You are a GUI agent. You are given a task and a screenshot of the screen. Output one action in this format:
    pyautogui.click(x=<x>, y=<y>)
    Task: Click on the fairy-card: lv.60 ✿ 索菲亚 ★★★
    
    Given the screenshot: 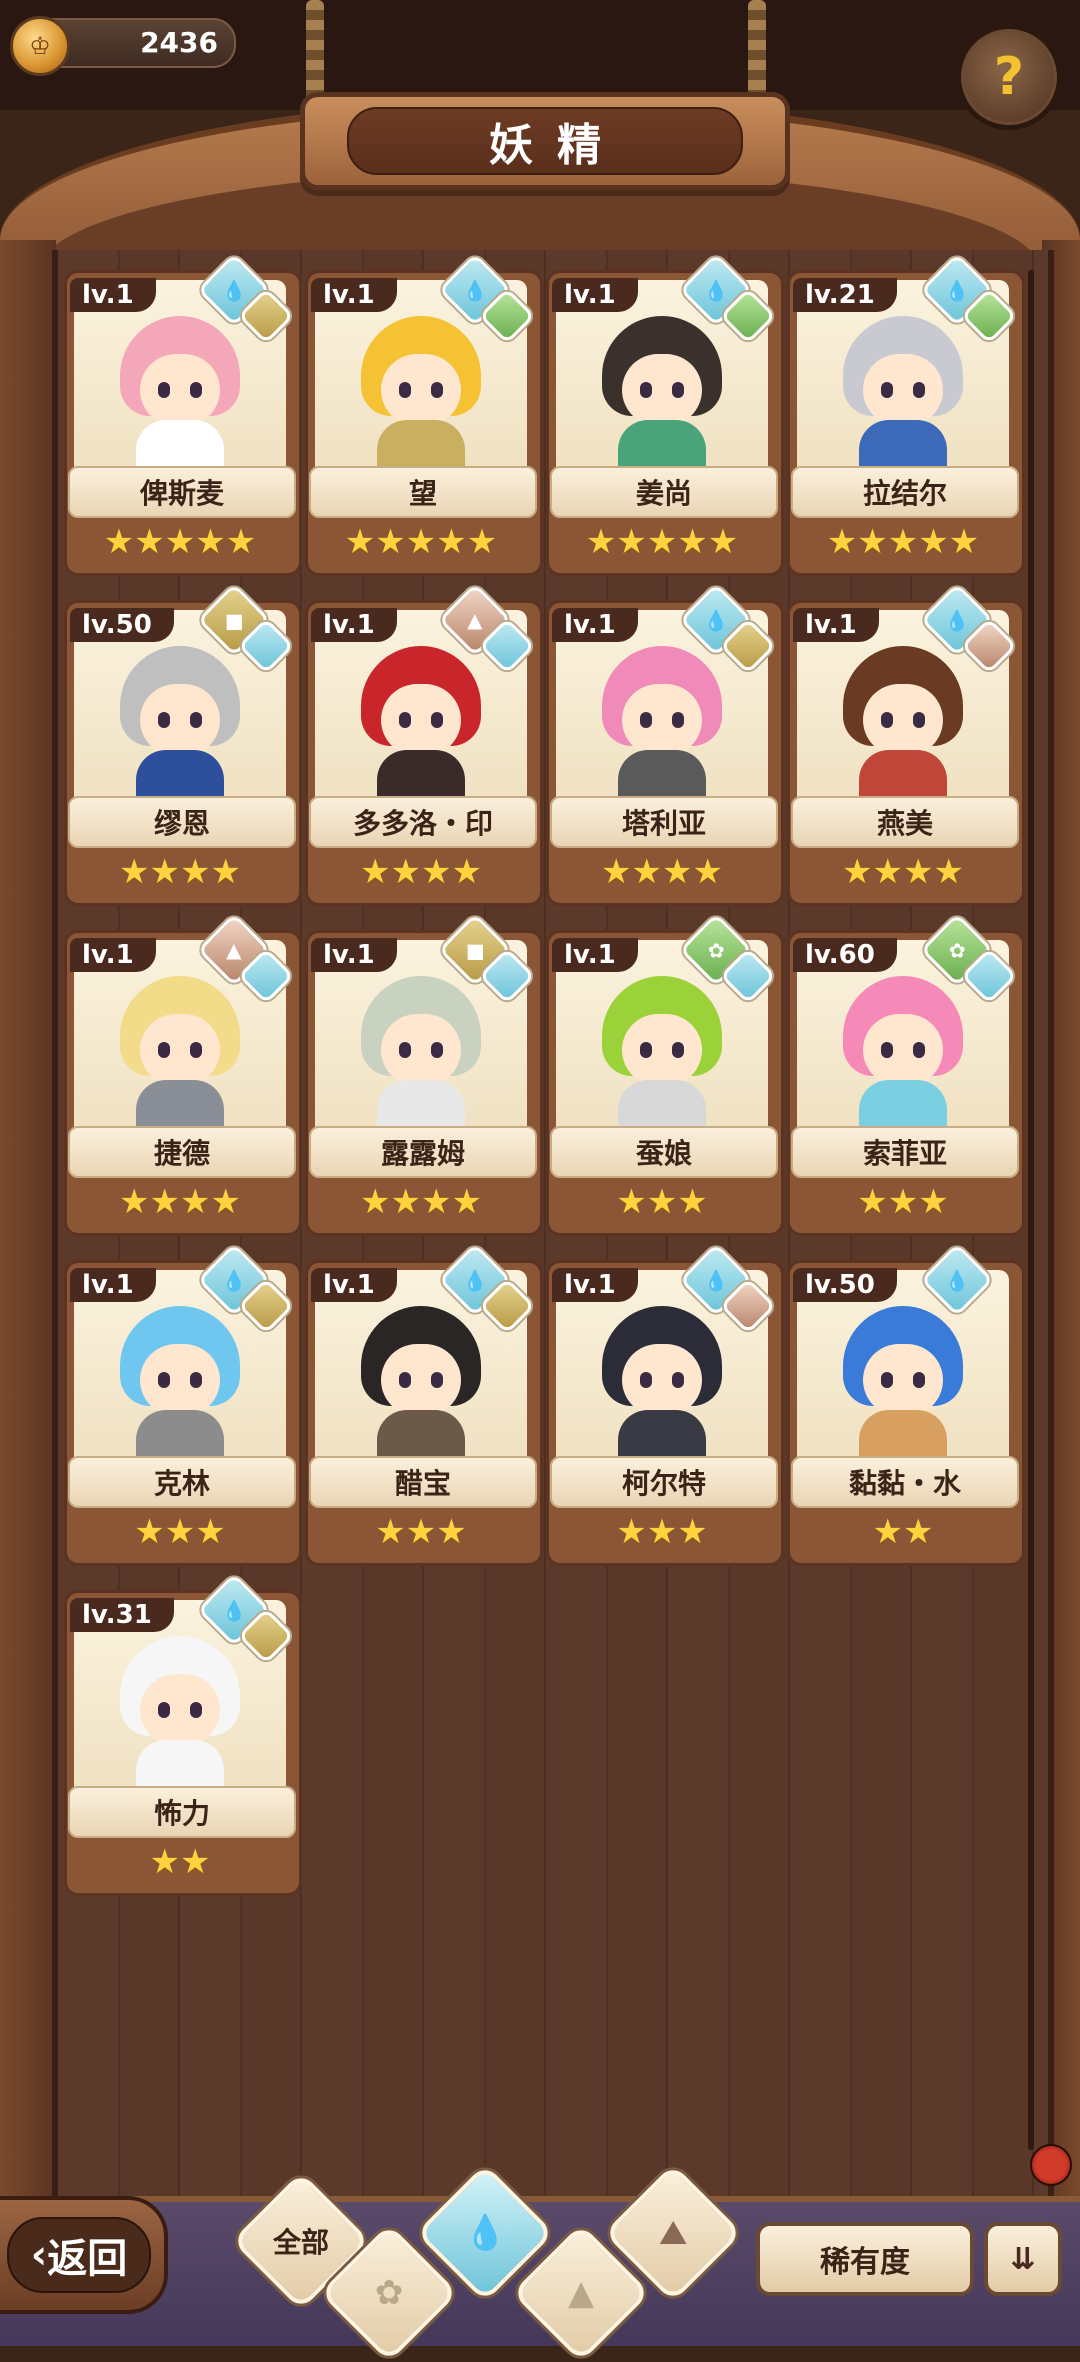 What is the action you would take?
    pyautogui.click(x=906, y=1074)
    